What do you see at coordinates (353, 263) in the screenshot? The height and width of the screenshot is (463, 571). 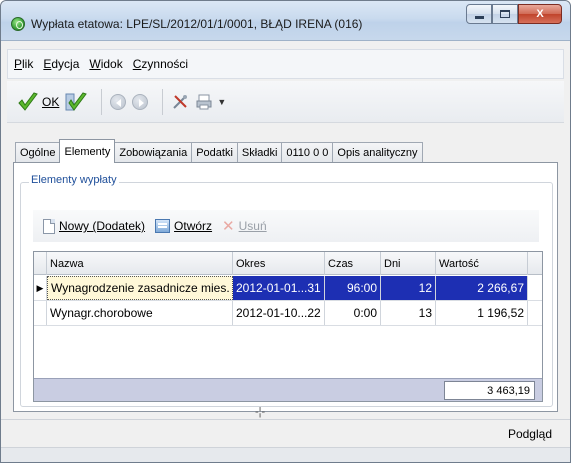 I see `column-header-czas: Czas` at bounding box center [353, 263].